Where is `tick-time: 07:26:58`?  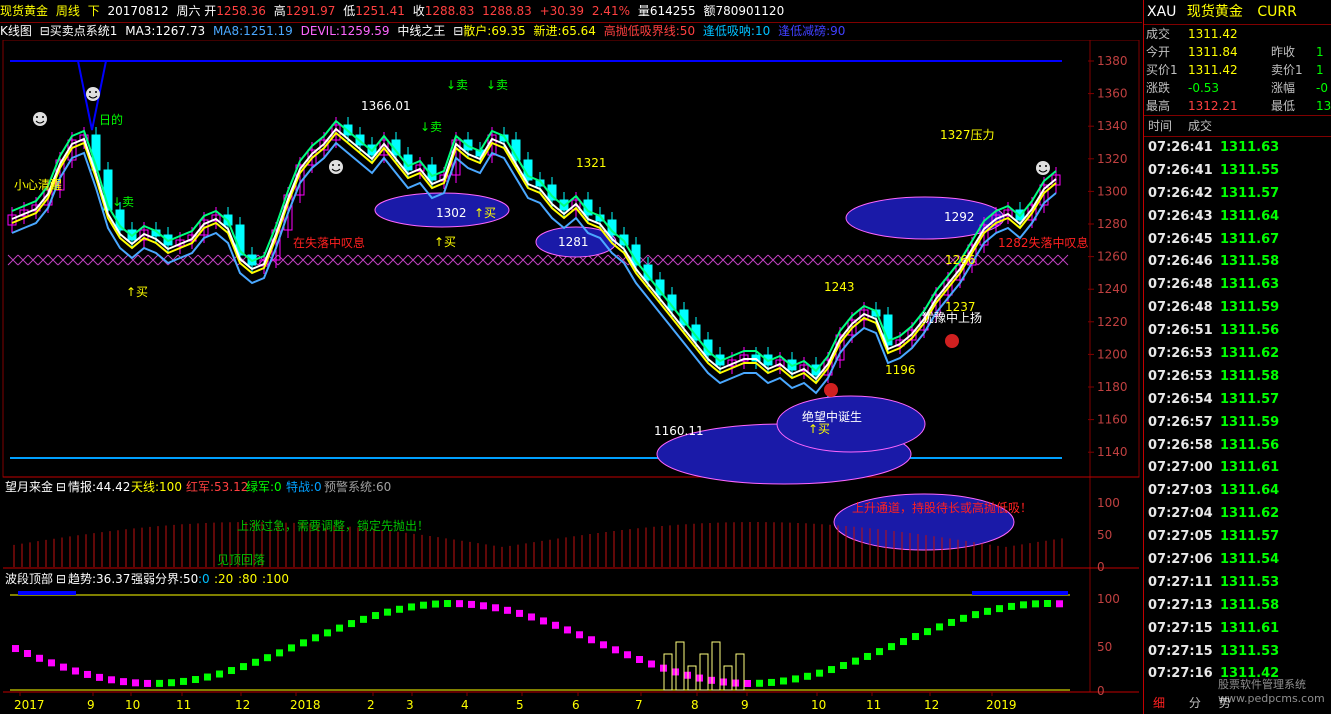
tick-time: 07:26:58 is located at coordinates (1180, 445).